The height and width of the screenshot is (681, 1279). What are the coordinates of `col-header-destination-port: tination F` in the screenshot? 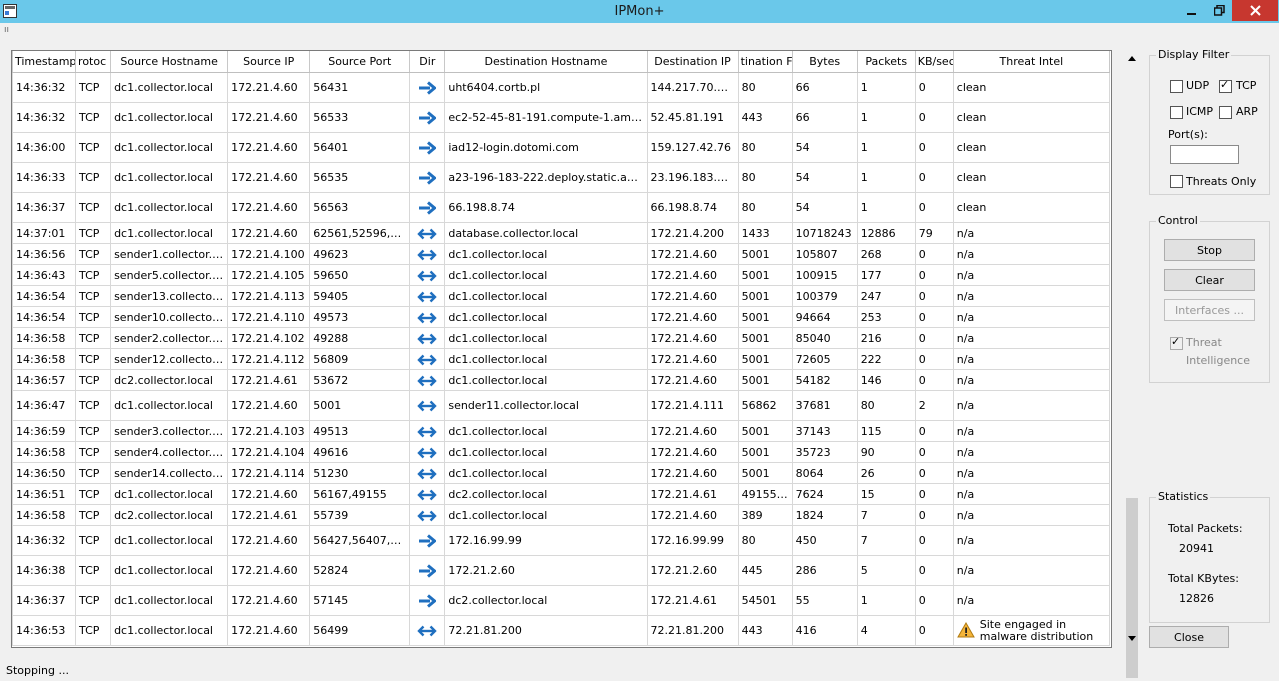 It's located at (765, 62).